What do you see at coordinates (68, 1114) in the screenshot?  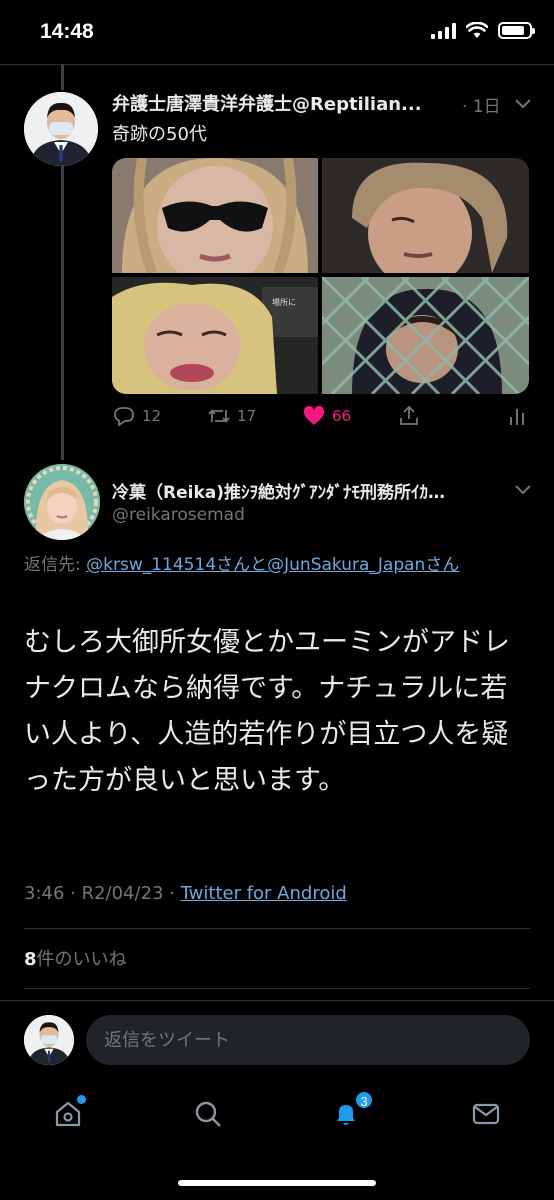 I see `nav-home` at bounding box center [68, 1114].